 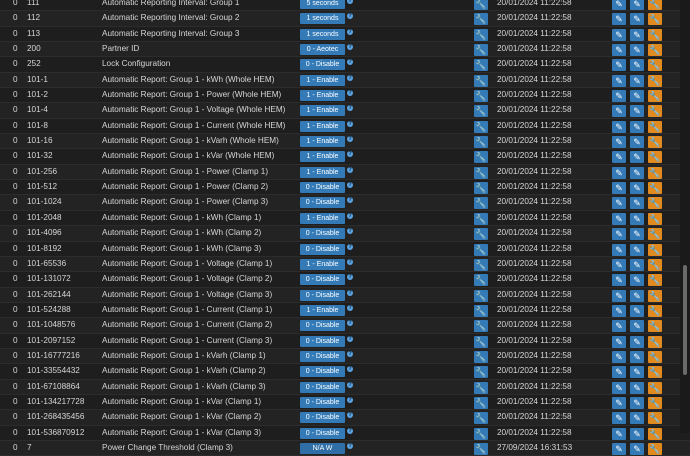 What do you see at coordinates (322, 448) in the screenshot?
I see `value-badge: N/A W` at bounding box center [322, 448].